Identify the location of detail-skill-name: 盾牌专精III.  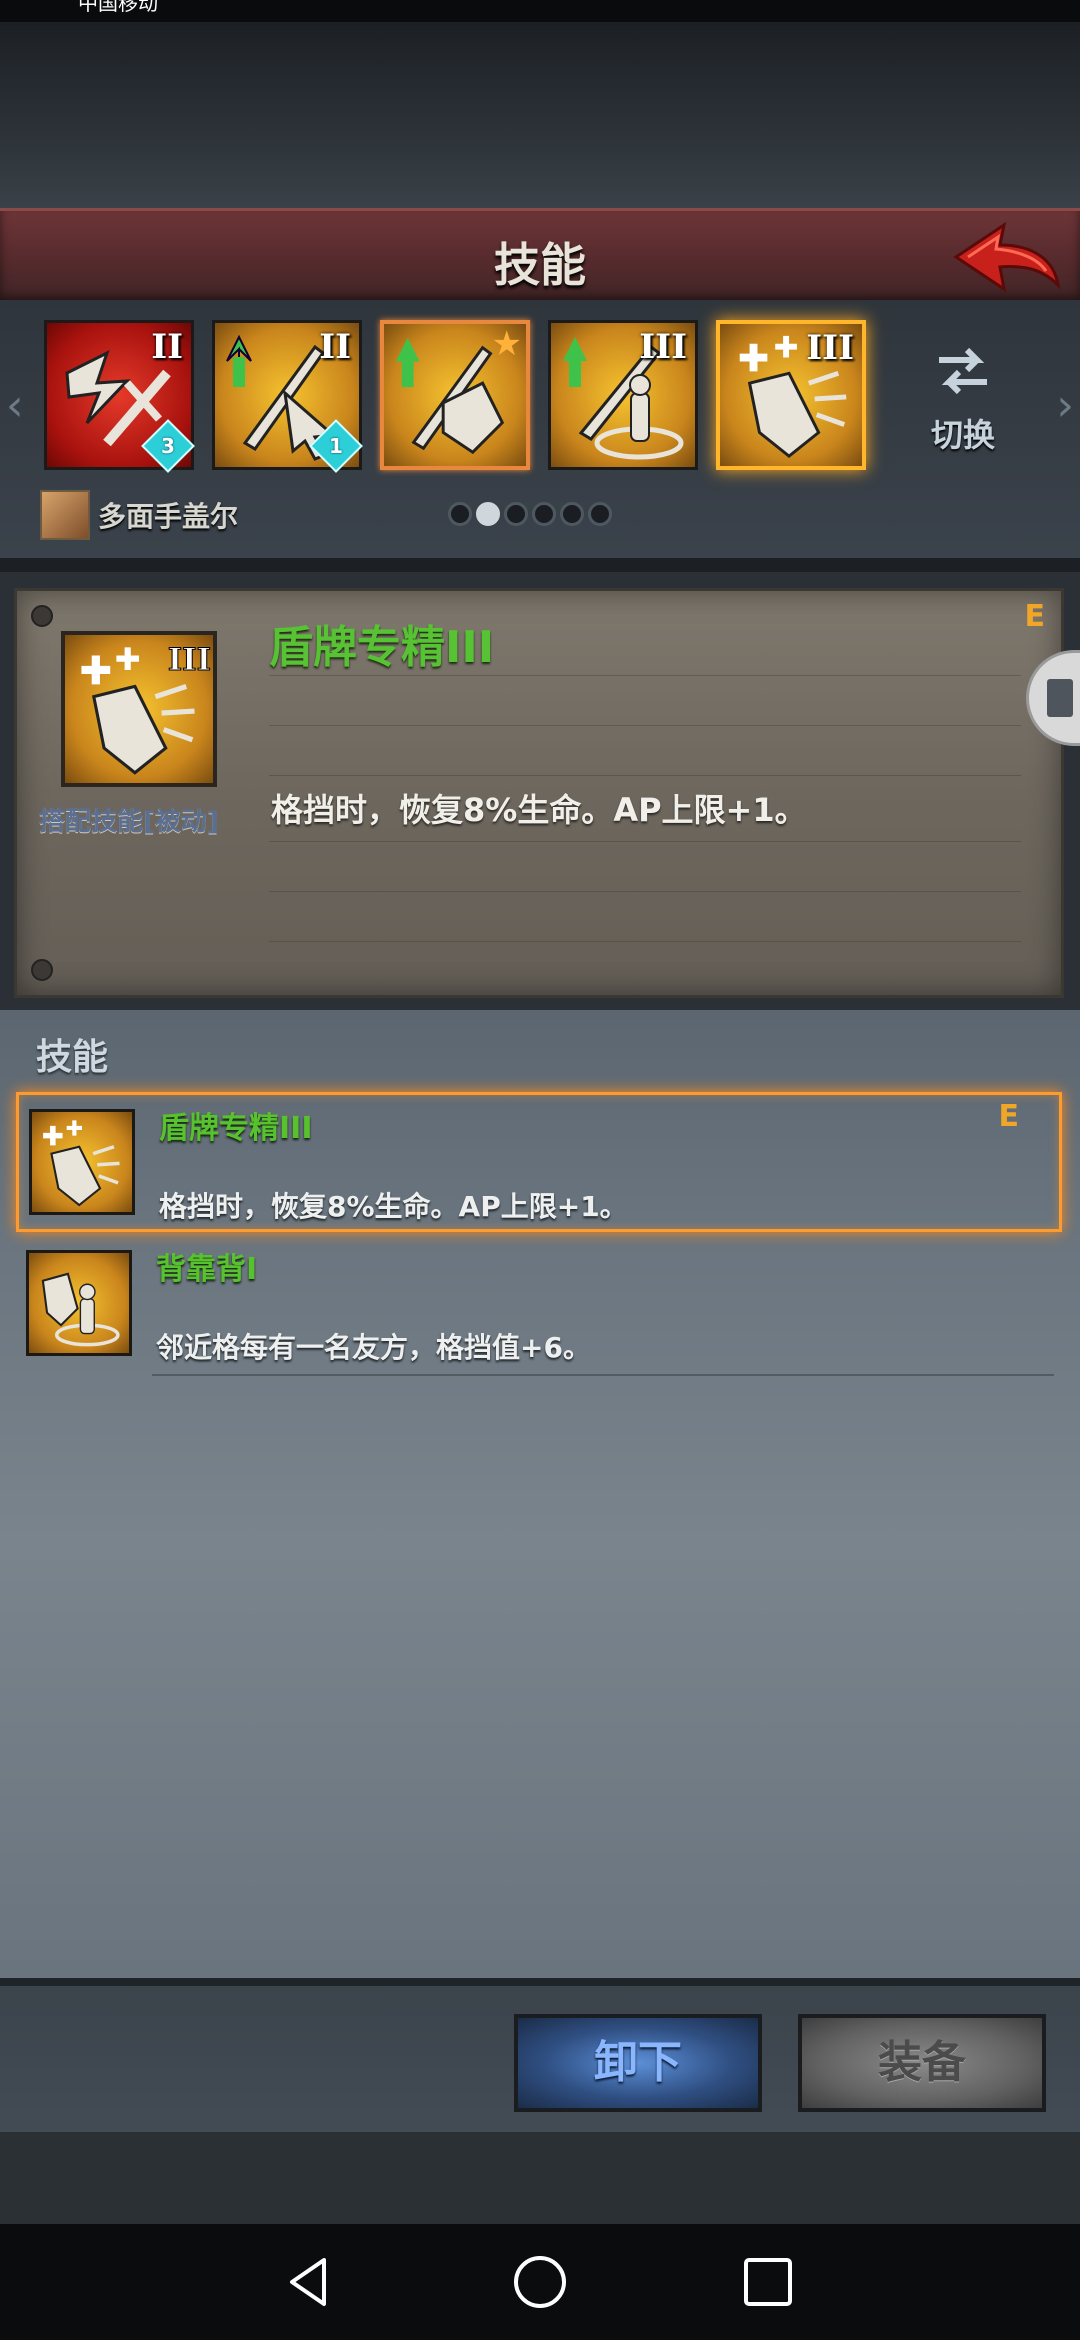
(382, 647).